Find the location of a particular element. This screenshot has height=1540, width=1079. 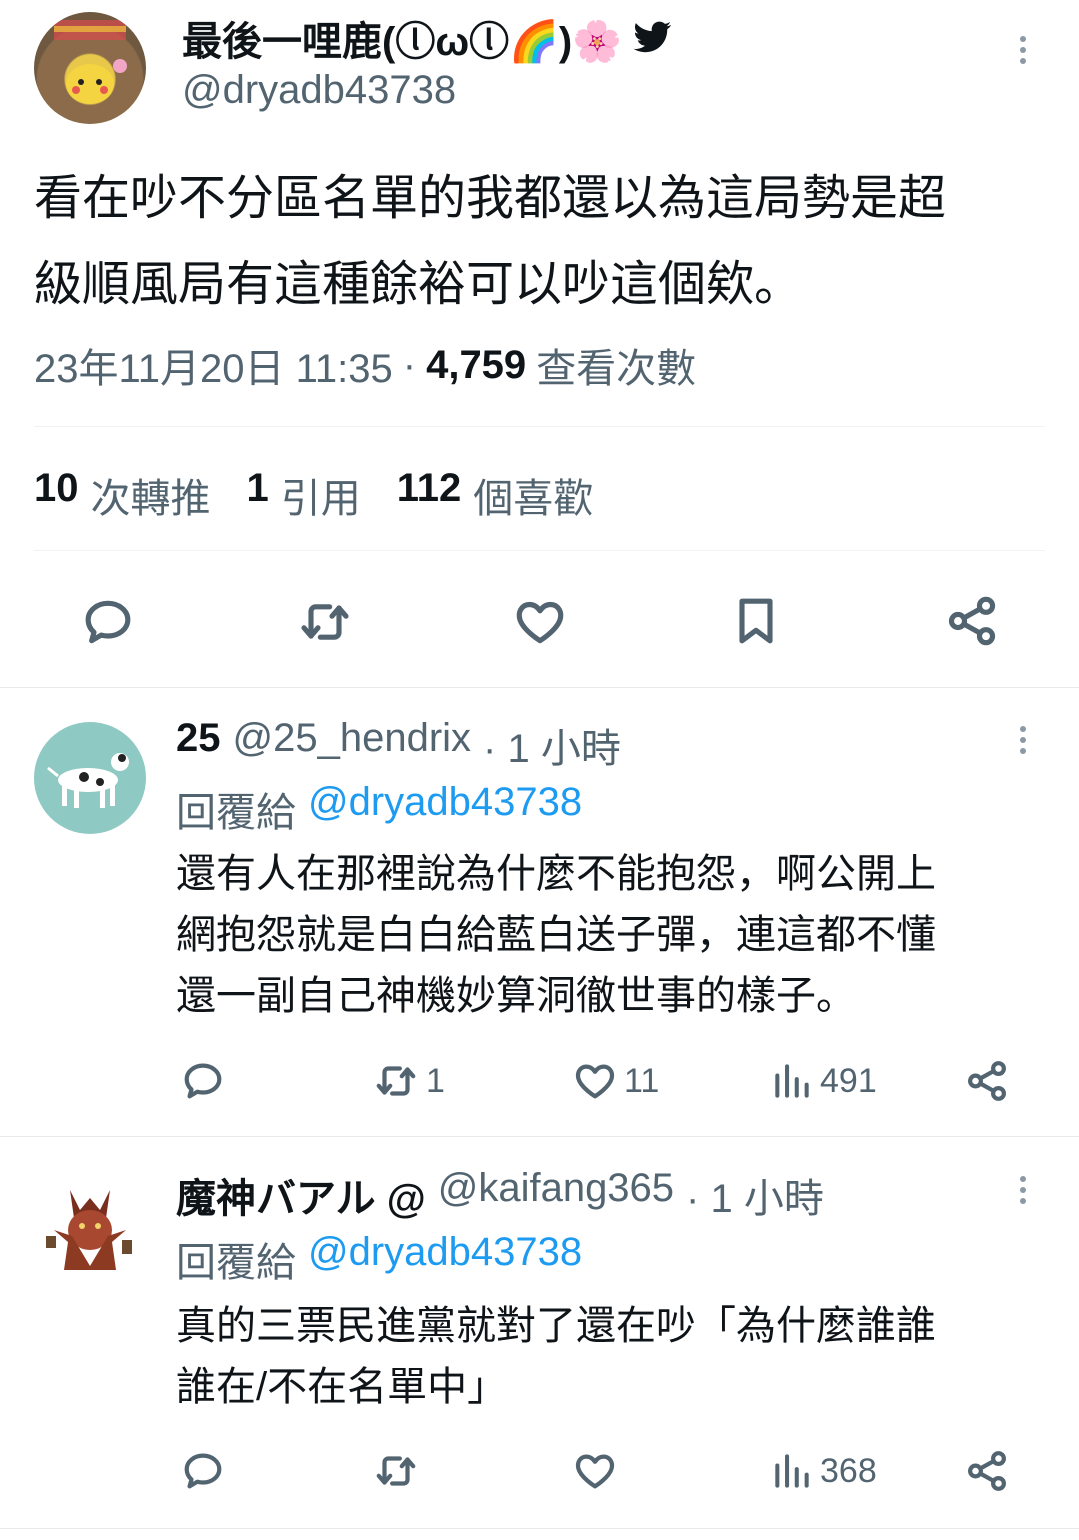

likes-label: 個喜歡 is located at coordinates (533, 499).